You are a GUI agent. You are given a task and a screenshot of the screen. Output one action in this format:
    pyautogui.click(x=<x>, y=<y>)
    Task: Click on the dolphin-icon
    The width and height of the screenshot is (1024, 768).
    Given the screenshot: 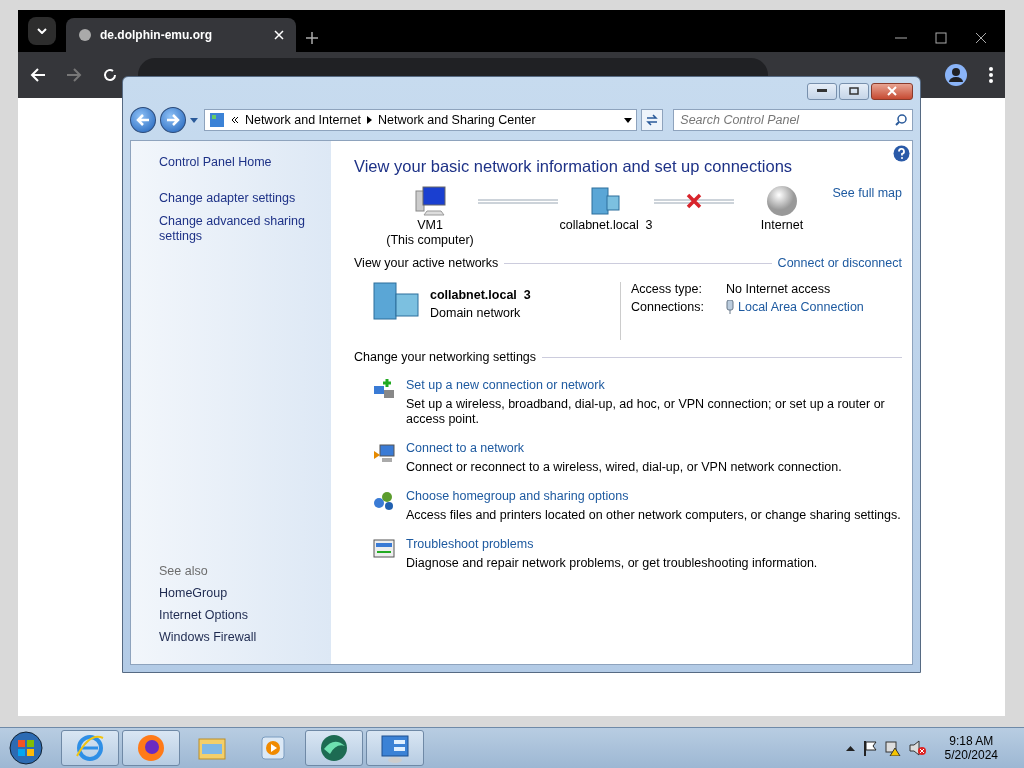 What is the action you would take?
    pyautogui.click(x=334, y=748)
    